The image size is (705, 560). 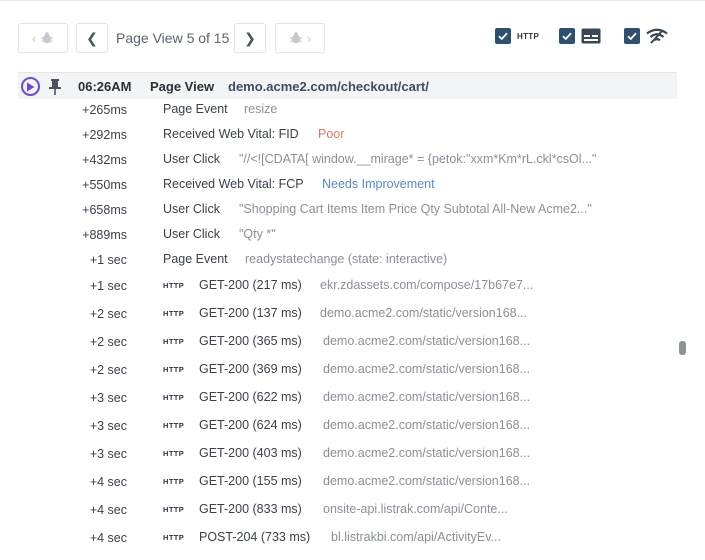 I want to click on chevron-left-icon: ❮, so click(x=92, y=37).